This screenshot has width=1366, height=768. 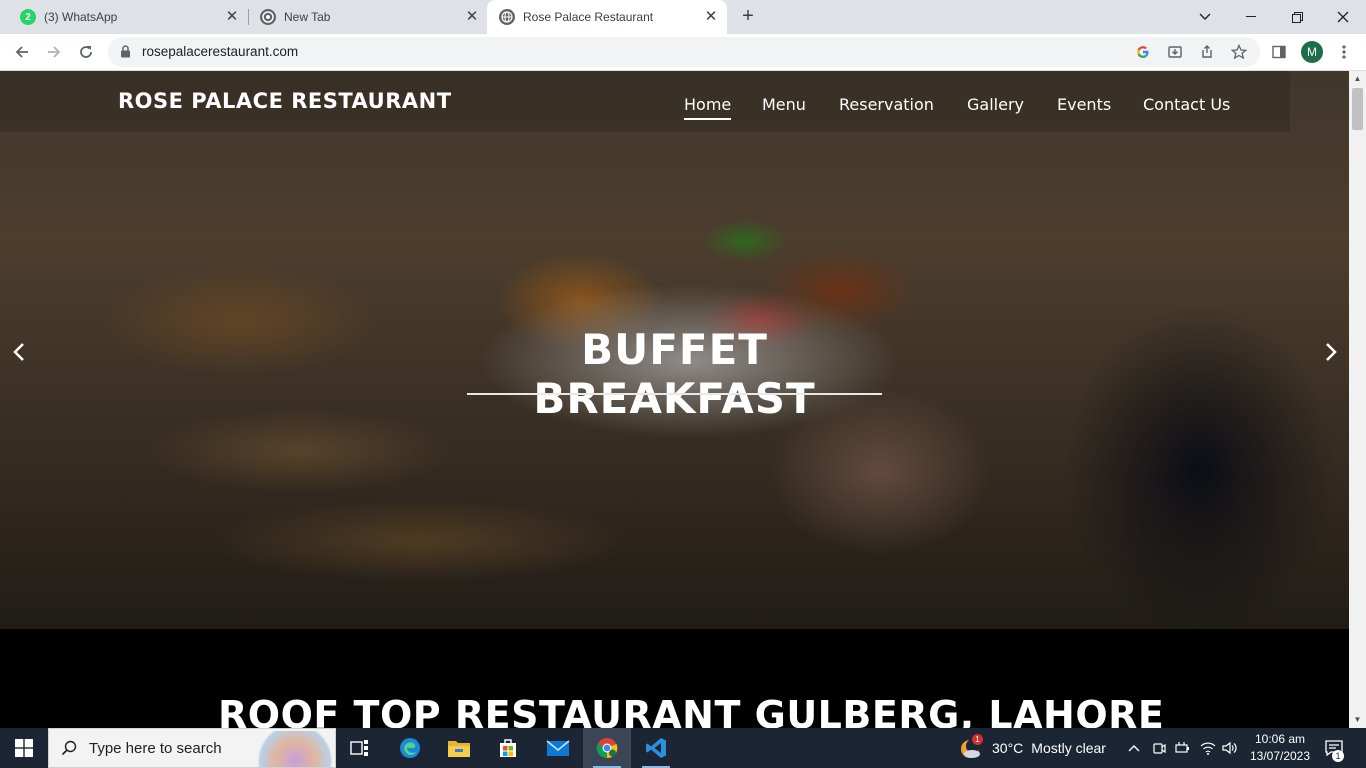 What do you see at coordinates (81, 17) in the screenshot?
I see `tab-label: (3) WhatsApp` at bounding box center [81, 17].